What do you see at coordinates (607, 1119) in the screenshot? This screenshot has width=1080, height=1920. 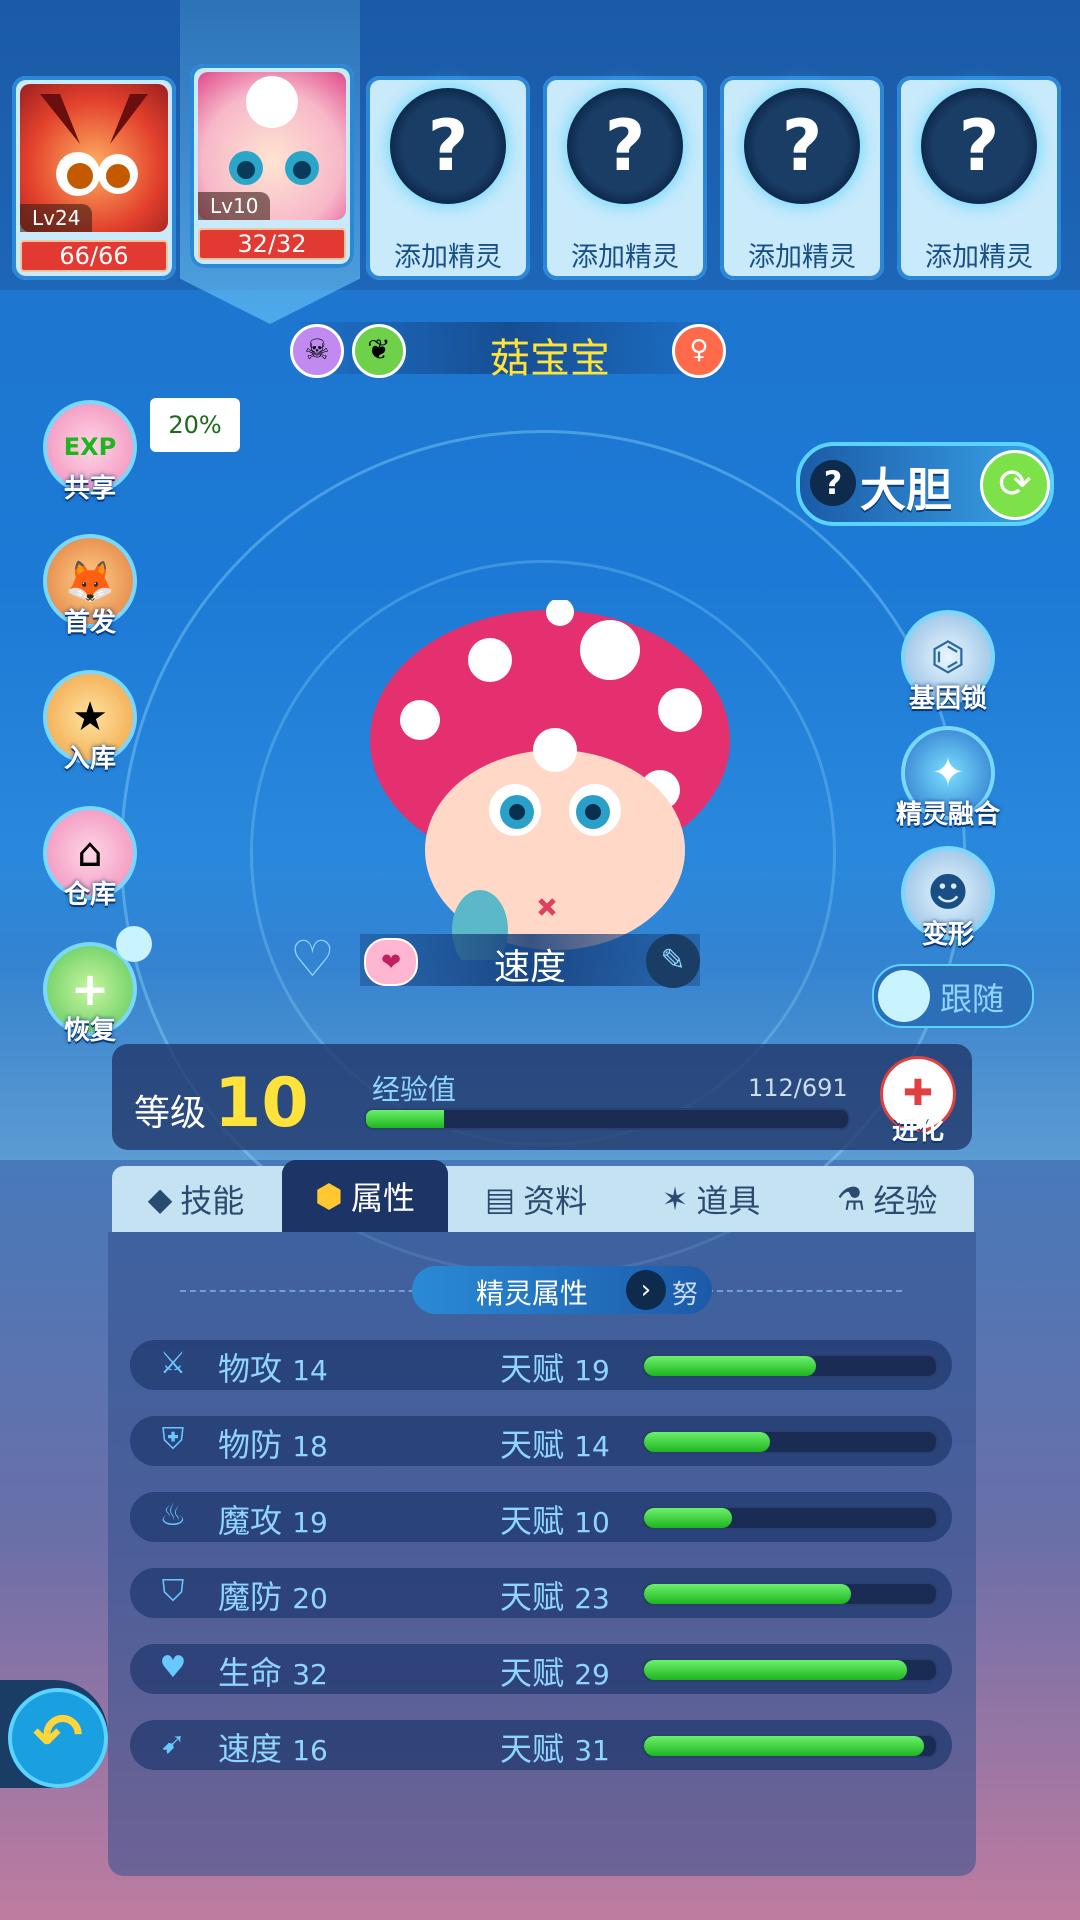 I see `exp-track` at bounding box center [607, 1119].